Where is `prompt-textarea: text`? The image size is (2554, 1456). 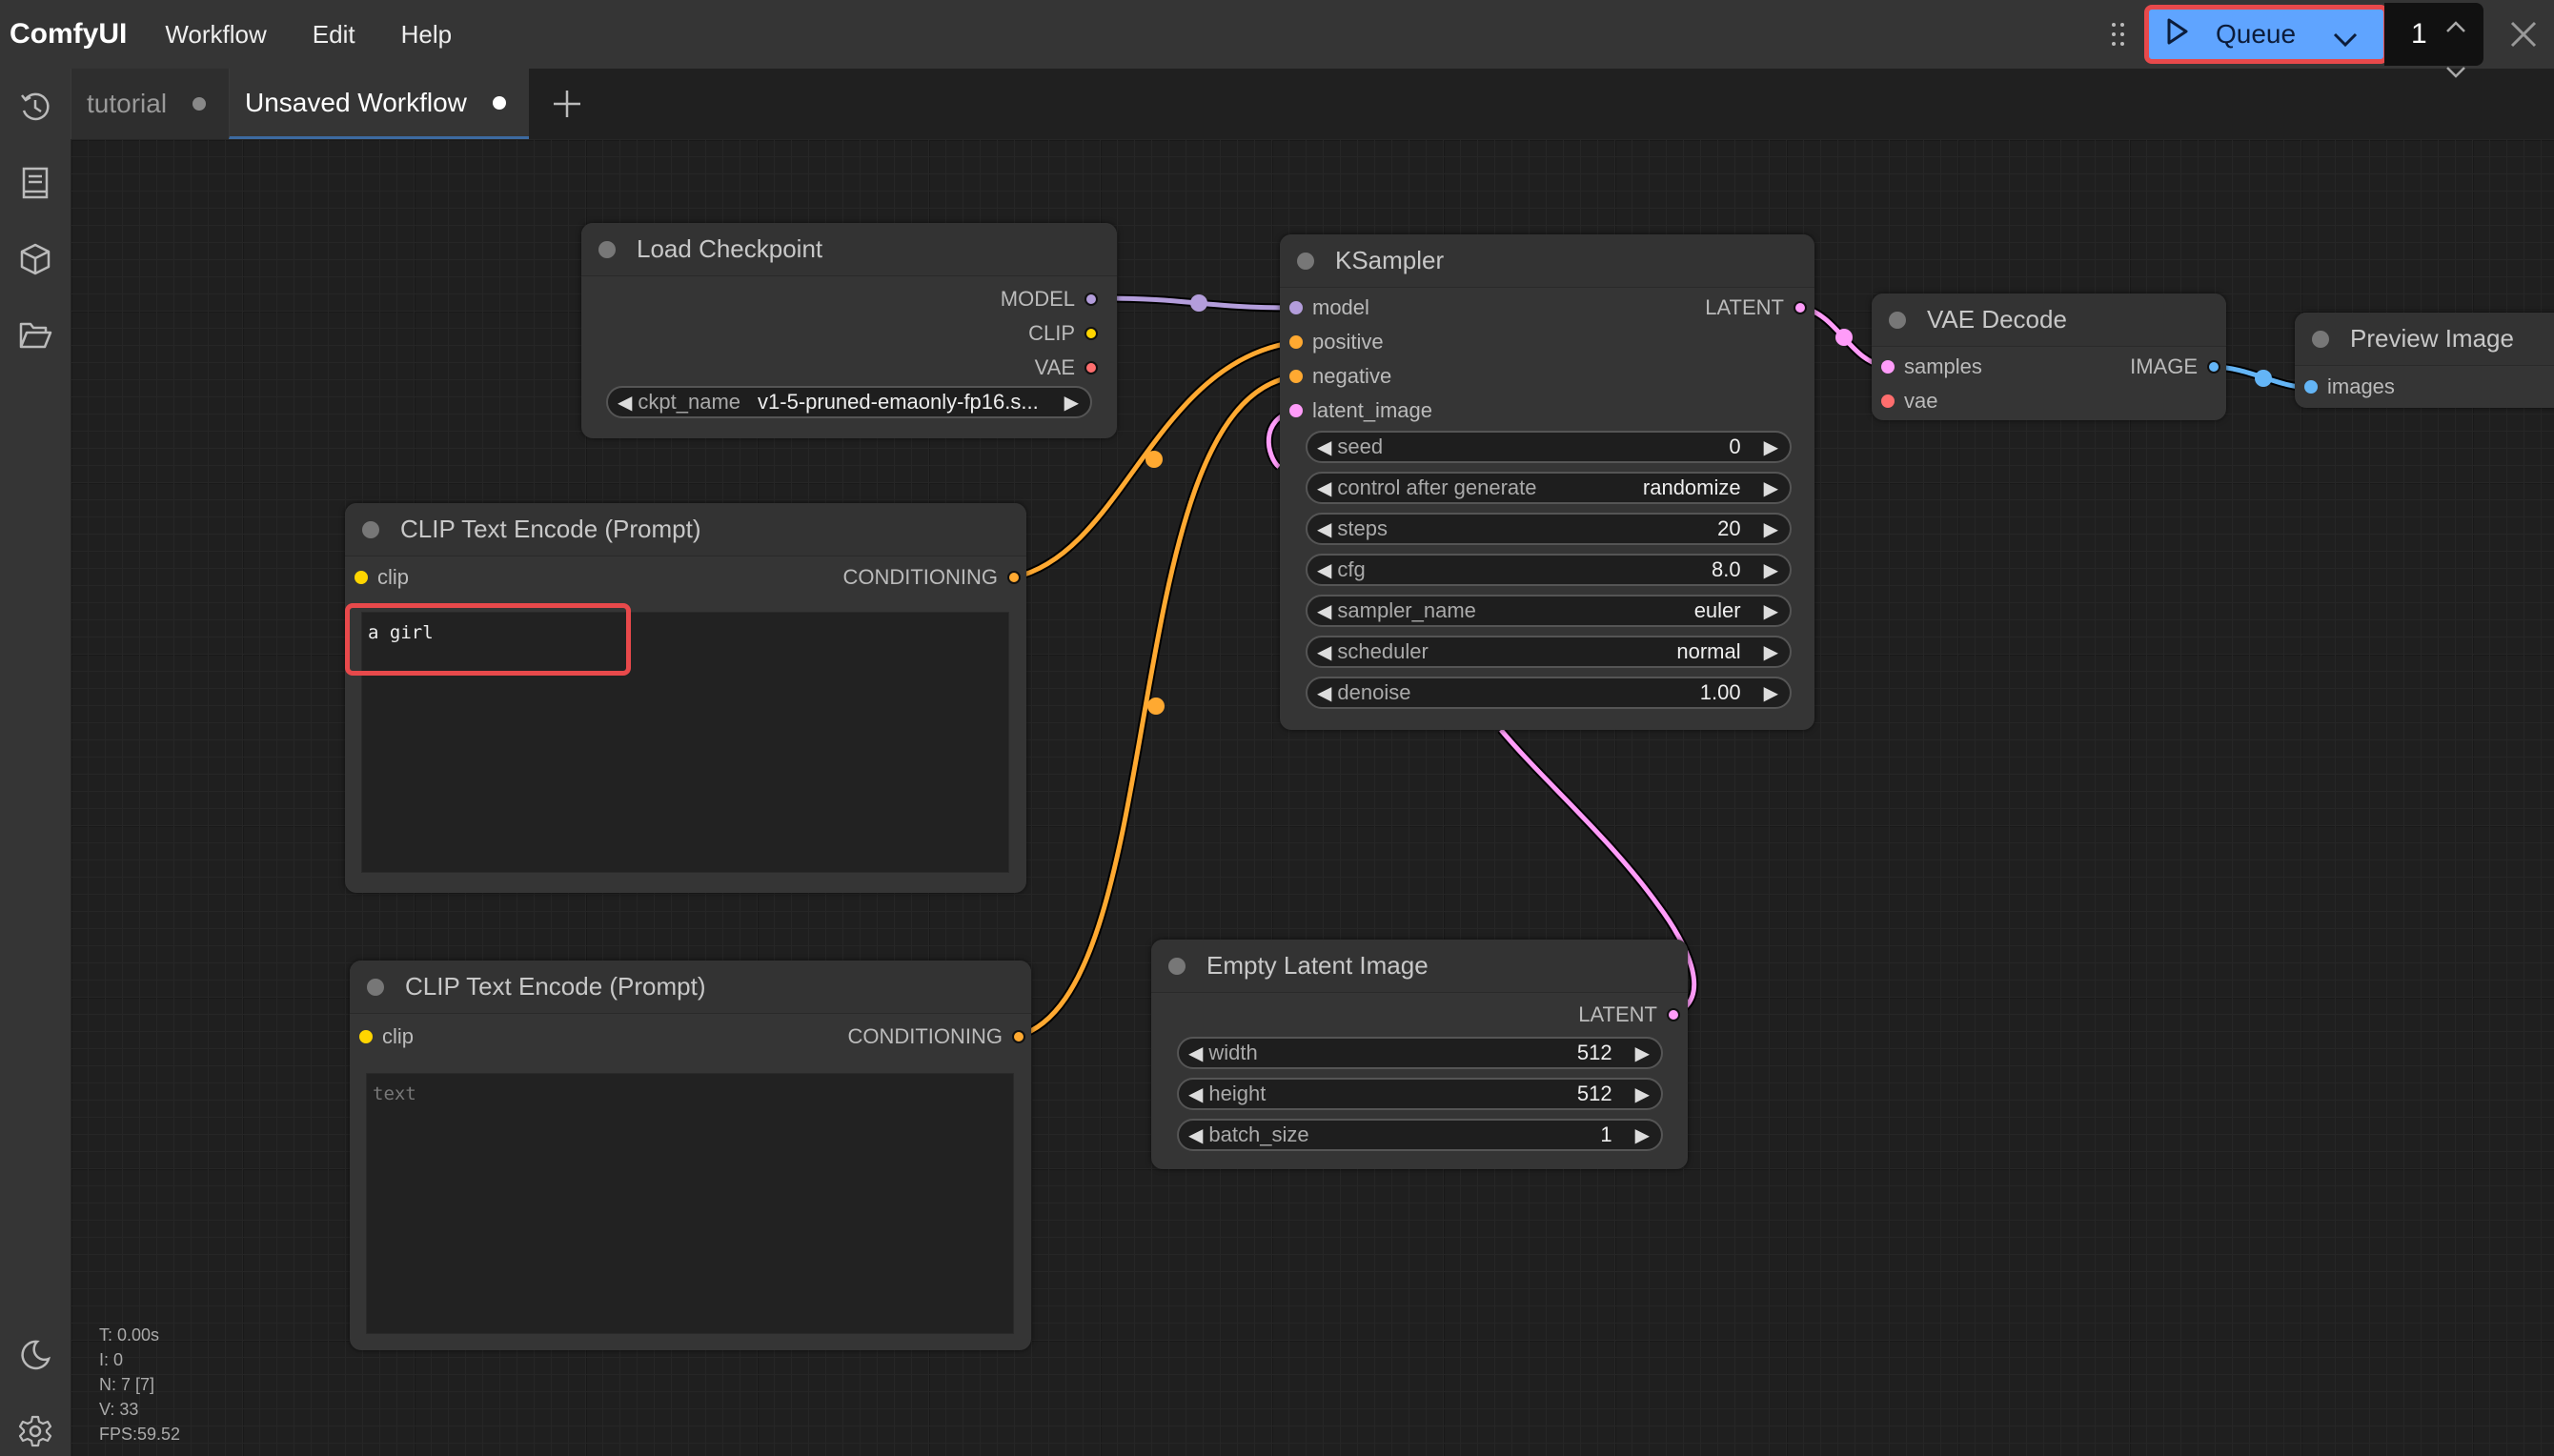
prompt-textarea: text is located at coordinates (690, 1203).